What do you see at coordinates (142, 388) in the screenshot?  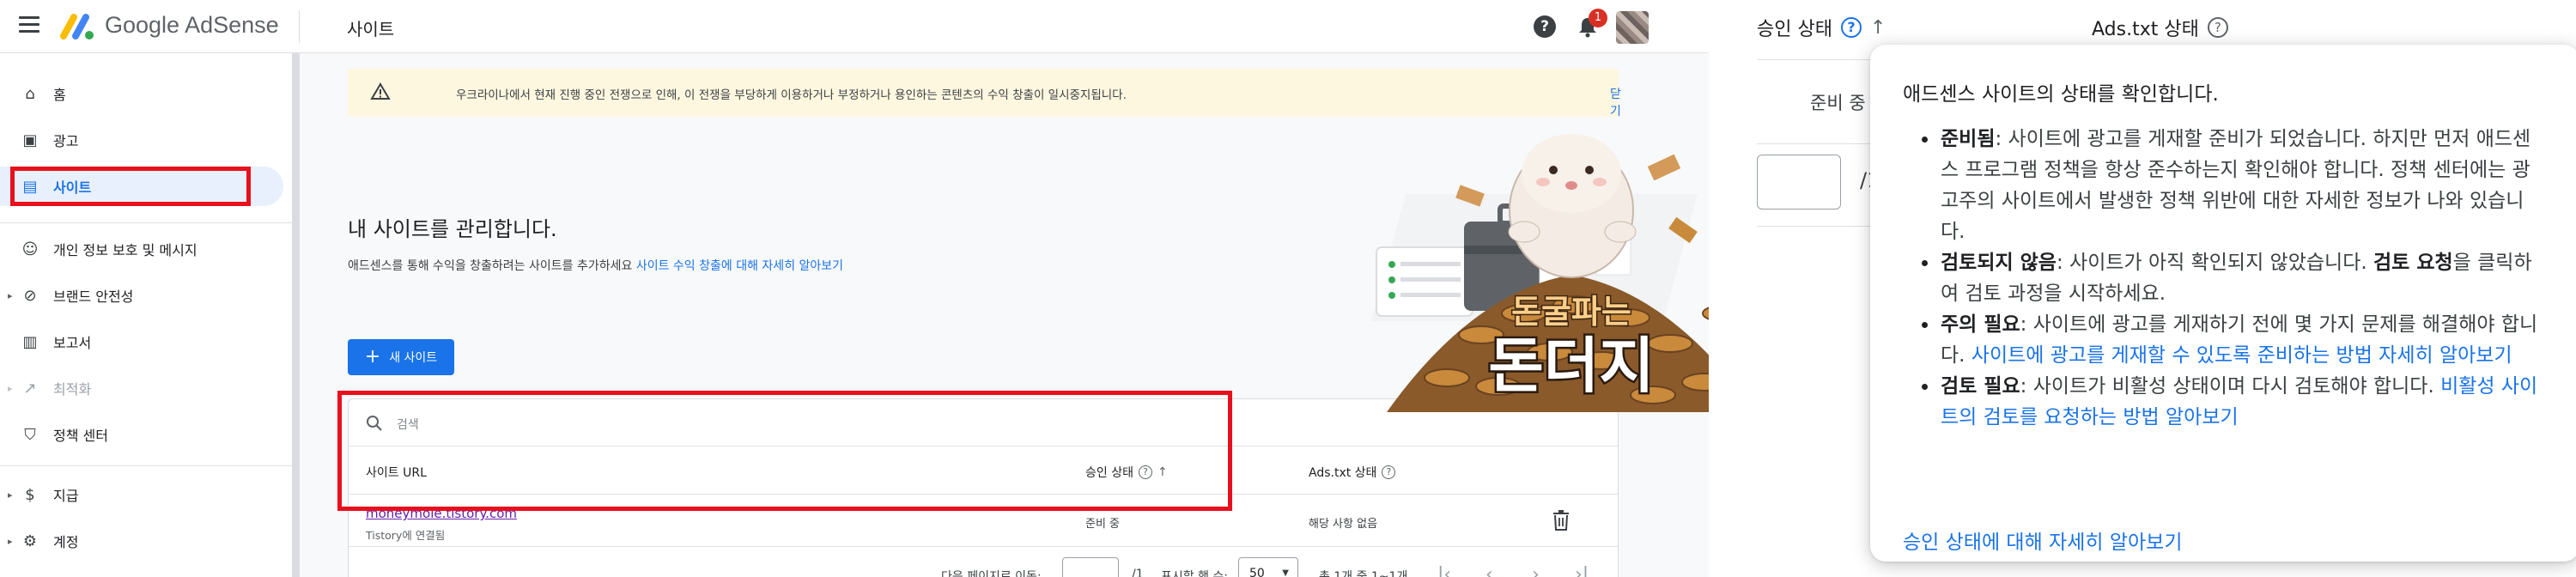 I see `sidebar-item-optimization: ▸ ↗ 최적화` at bounding box center [142, 388].